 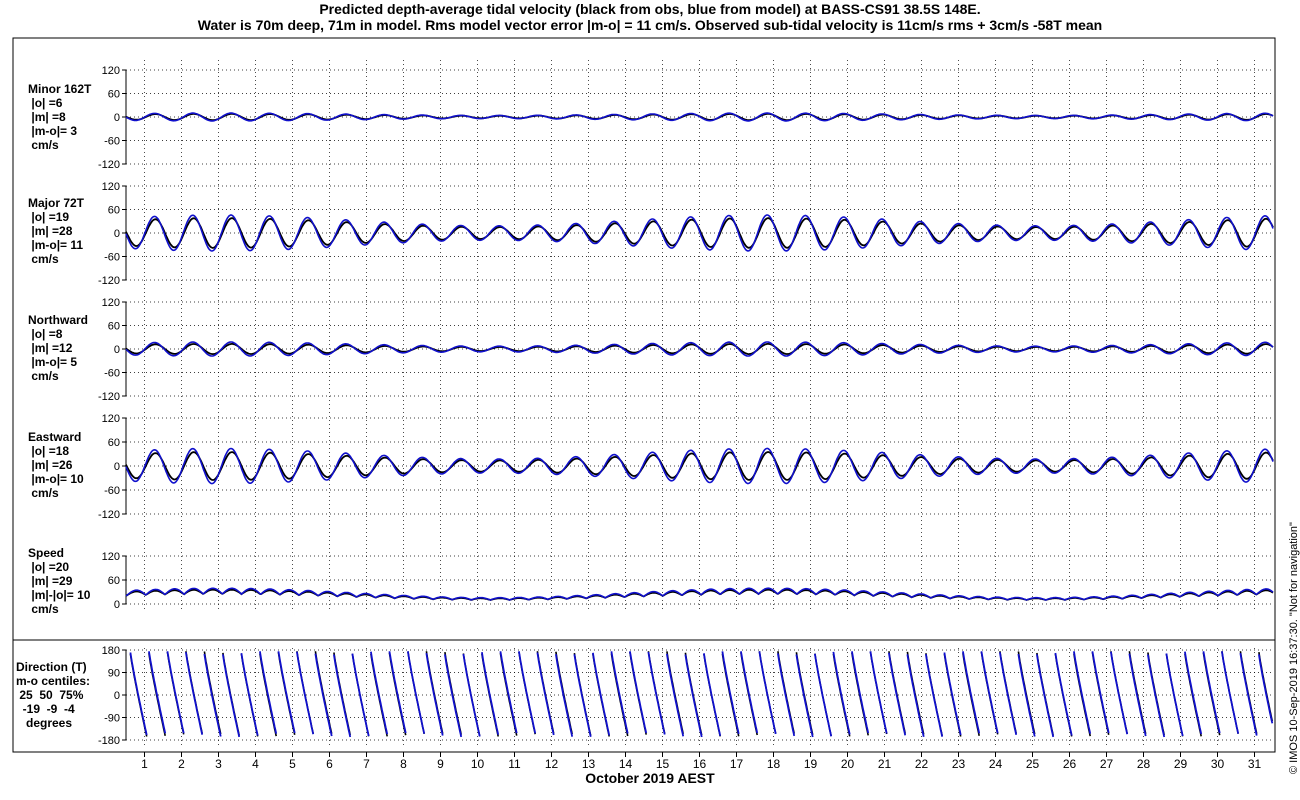 What do you see at coordinates (58, 320) in the screenshot?
I see `panel-label-line: Northward` at bounding box center [58, 320].